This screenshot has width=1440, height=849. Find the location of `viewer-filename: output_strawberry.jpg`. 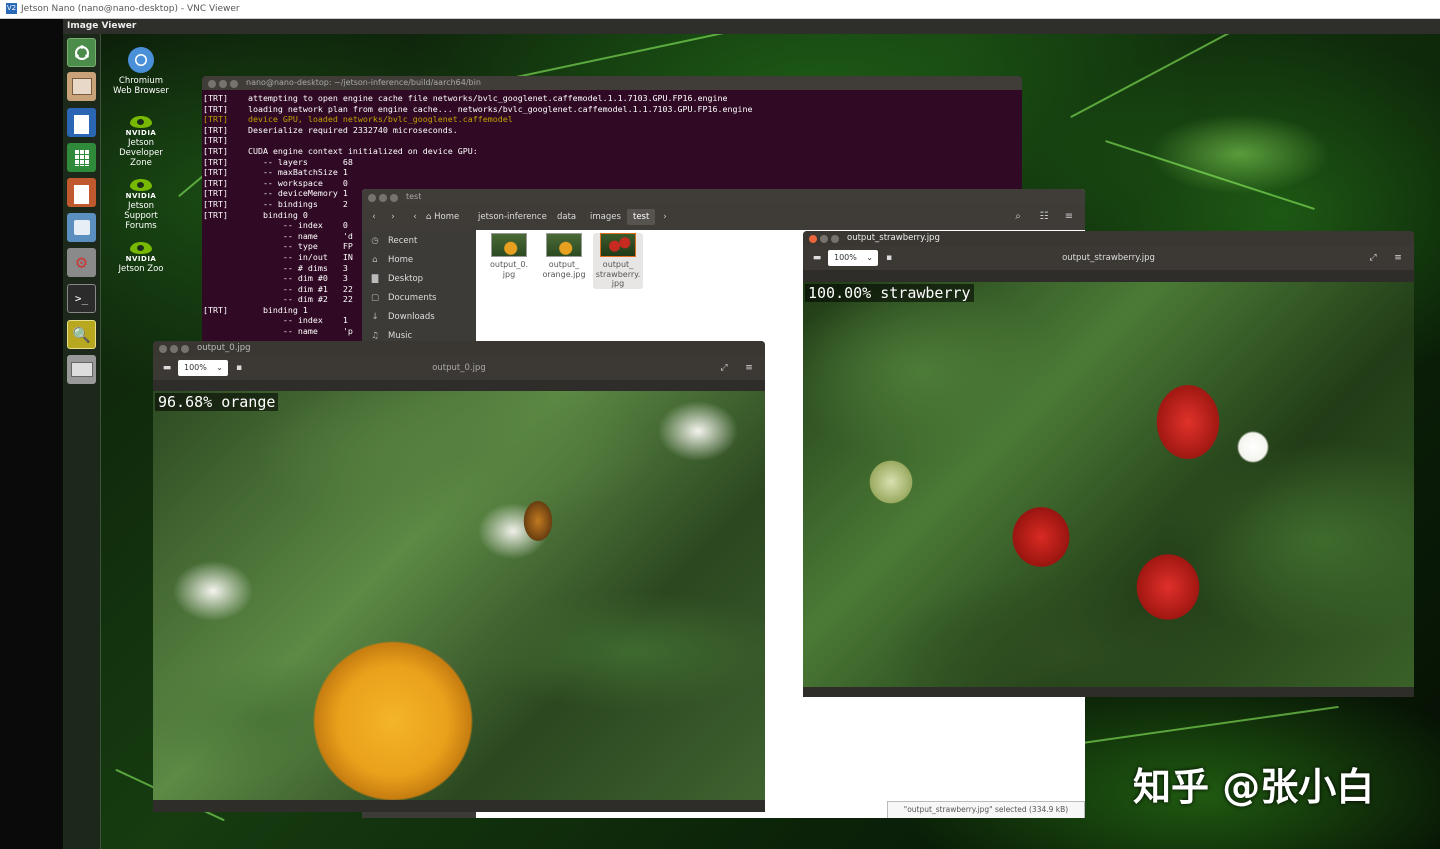

viewer-filename: output_strawberry.jpg is located at coordinates (1108, 258).